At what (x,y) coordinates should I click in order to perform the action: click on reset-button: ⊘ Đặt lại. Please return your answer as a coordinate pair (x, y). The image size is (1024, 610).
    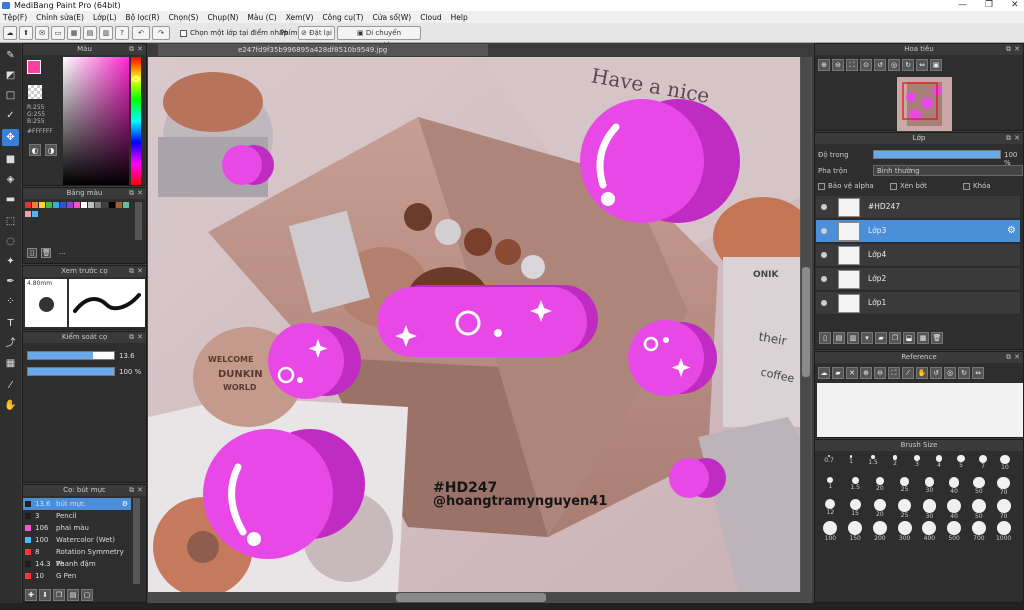
    Looking at the image, I should click on (316, 33).